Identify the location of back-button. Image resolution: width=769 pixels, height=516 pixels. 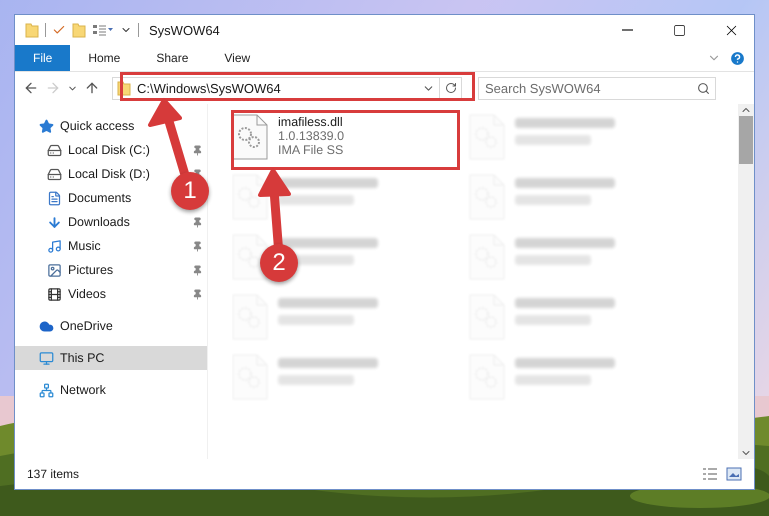
(31, 88).